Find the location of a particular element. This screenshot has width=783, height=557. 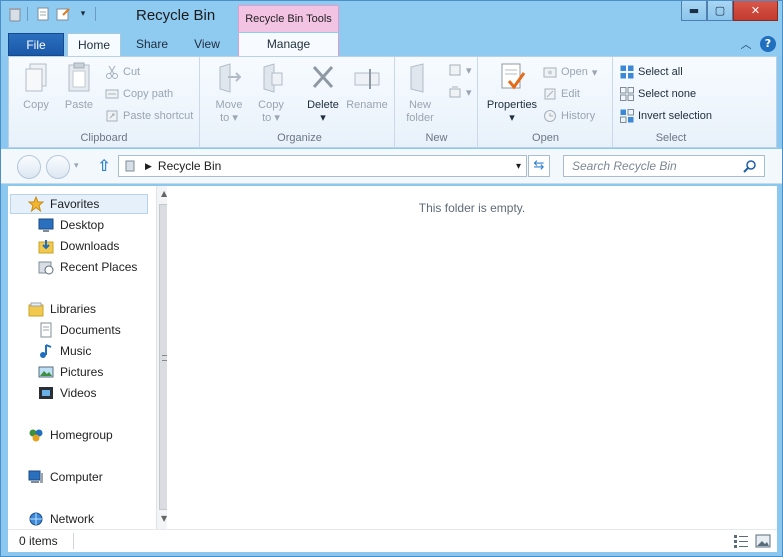

new-folder-qat-icon is located at coordinates (63, 14).